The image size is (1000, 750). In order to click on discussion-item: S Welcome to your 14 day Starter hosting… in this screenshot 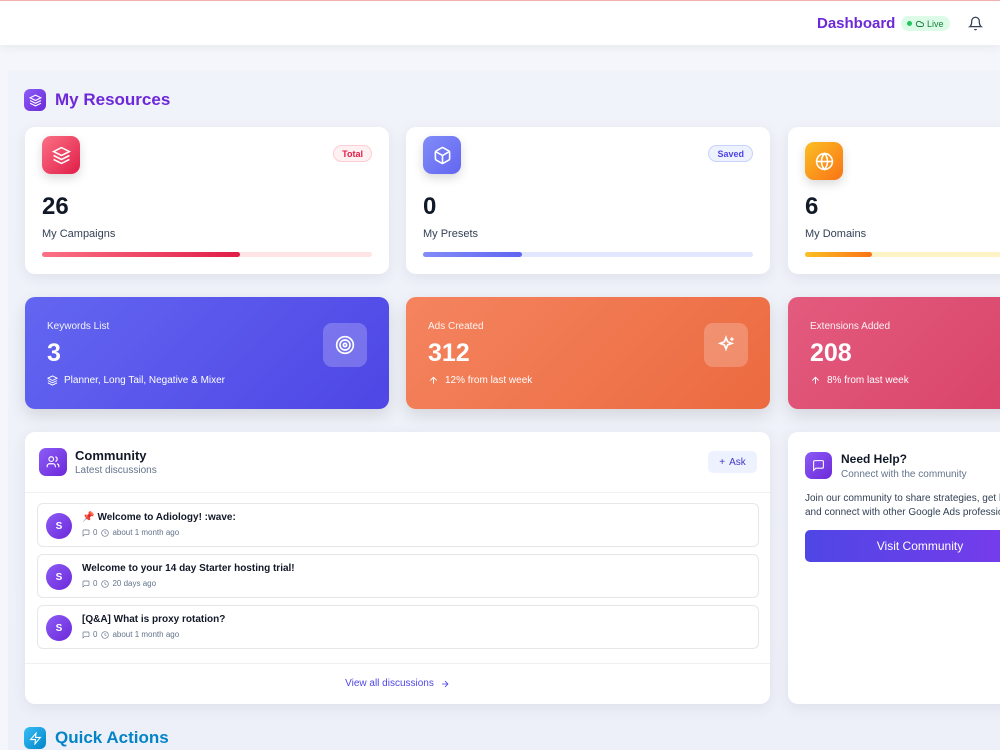, I will do `click(398, 576)`.